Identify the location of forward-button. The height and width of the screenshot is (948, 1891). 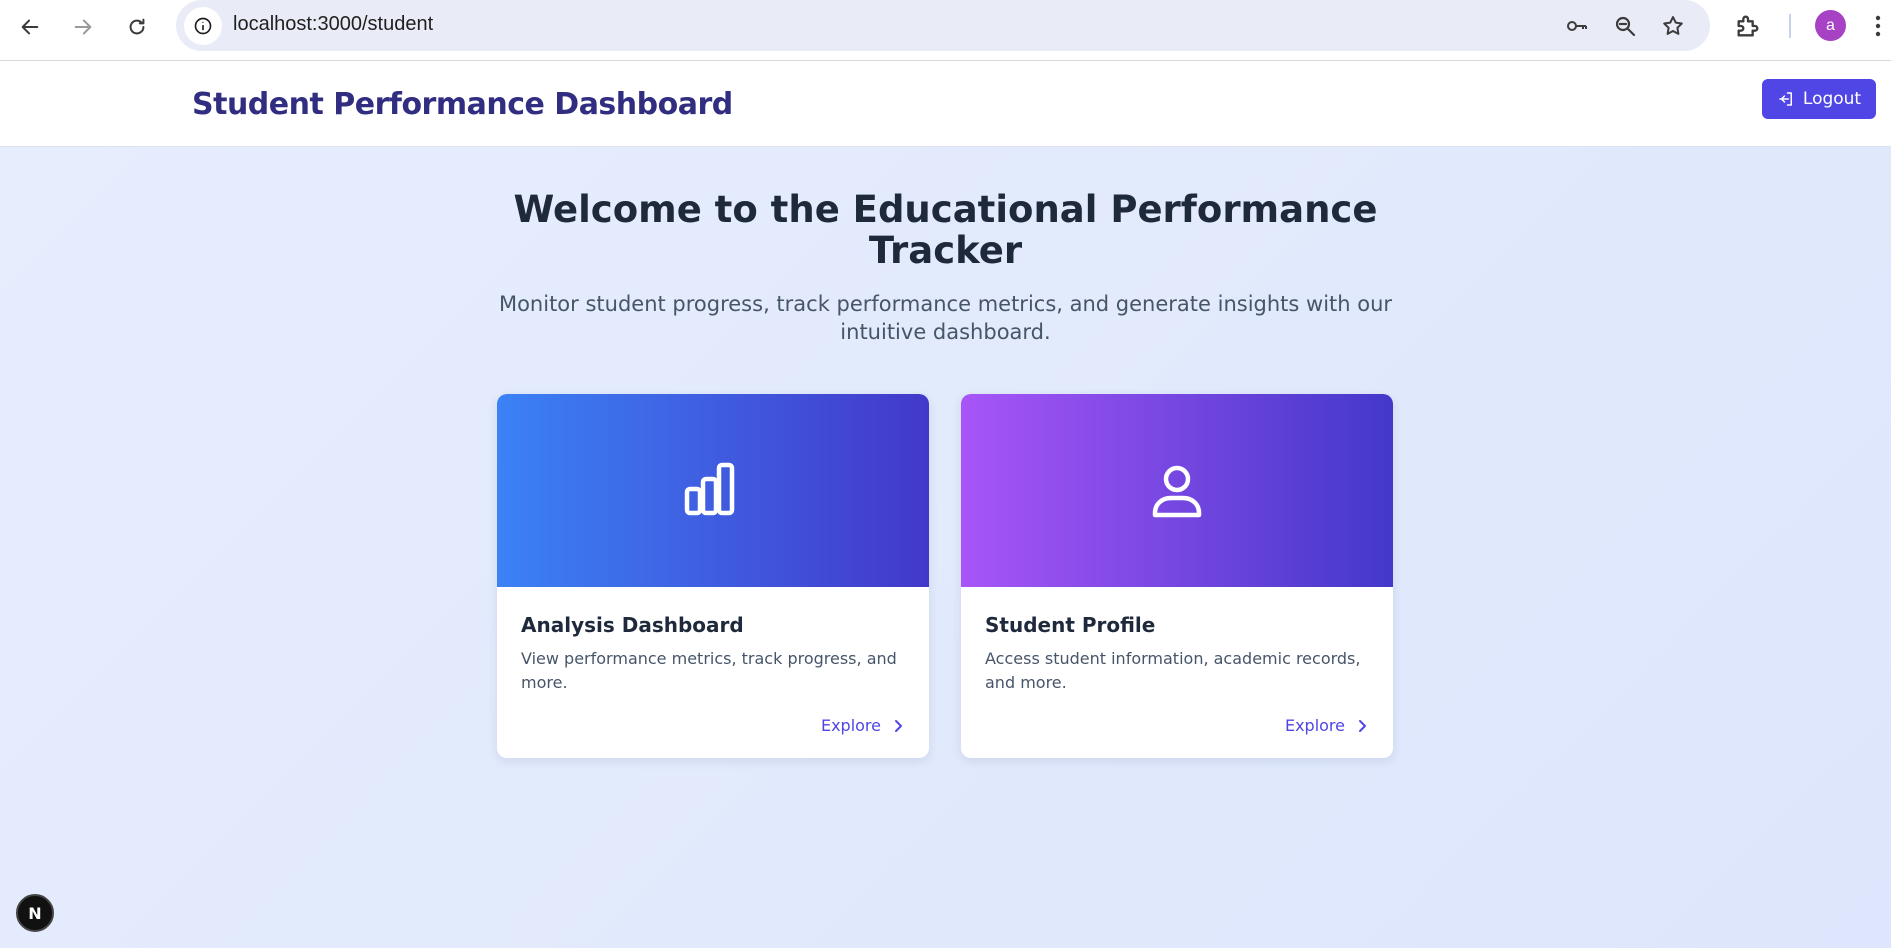
(83, 27).